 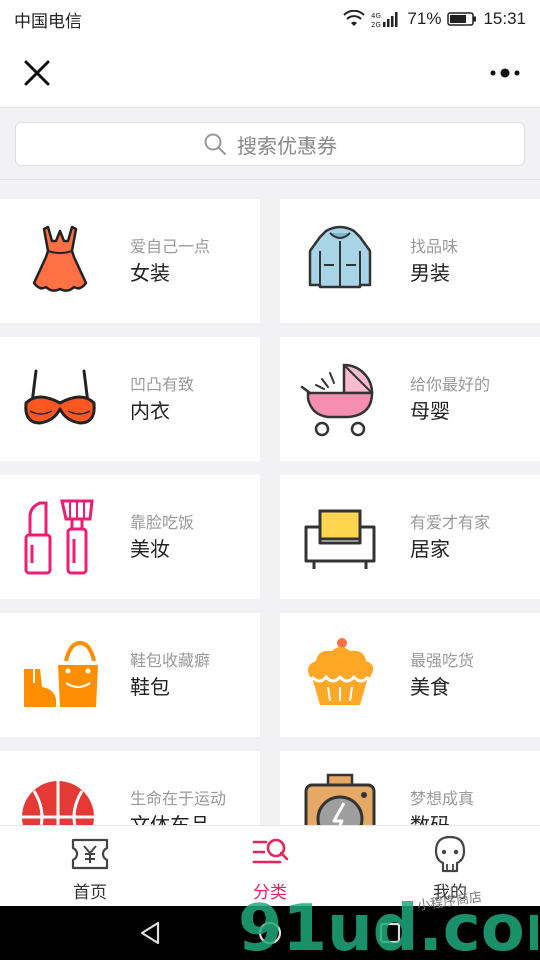 I want to click on category-card-underwear: 凹凸有致 内衣, so click(x=130, y=399).